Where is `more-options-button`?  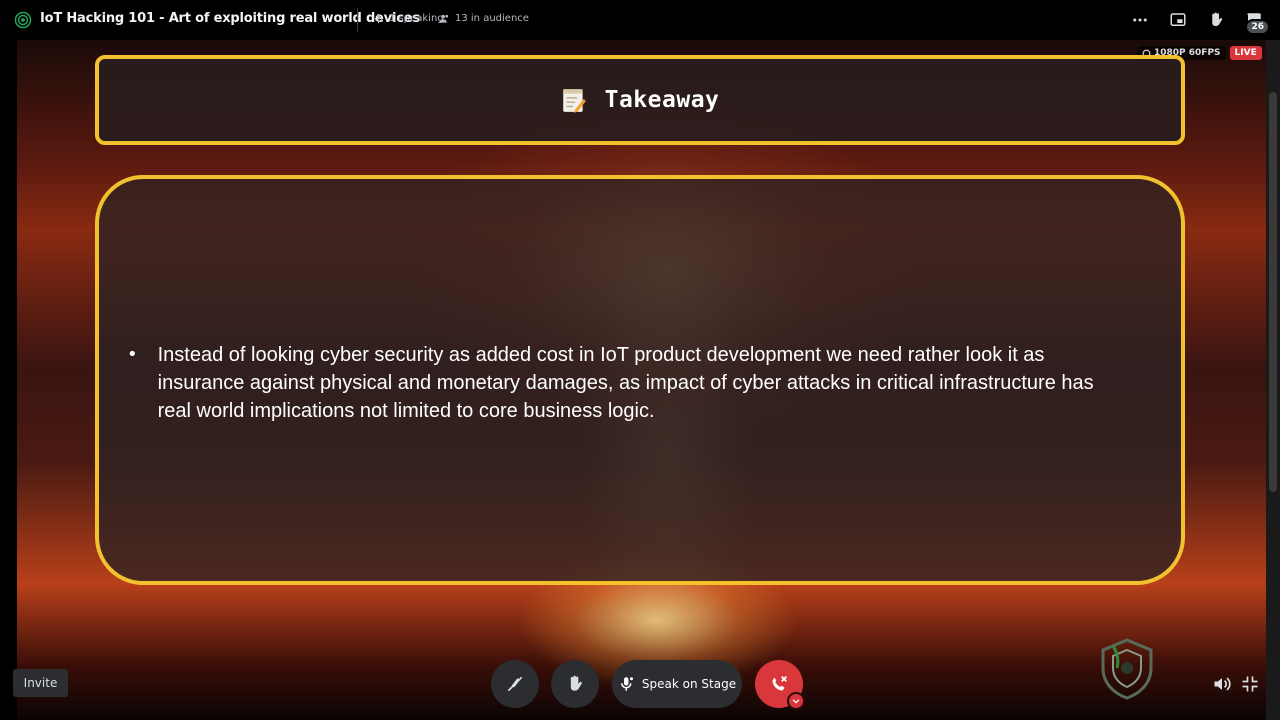 more-options-button is located at coordinates (1140, 20).